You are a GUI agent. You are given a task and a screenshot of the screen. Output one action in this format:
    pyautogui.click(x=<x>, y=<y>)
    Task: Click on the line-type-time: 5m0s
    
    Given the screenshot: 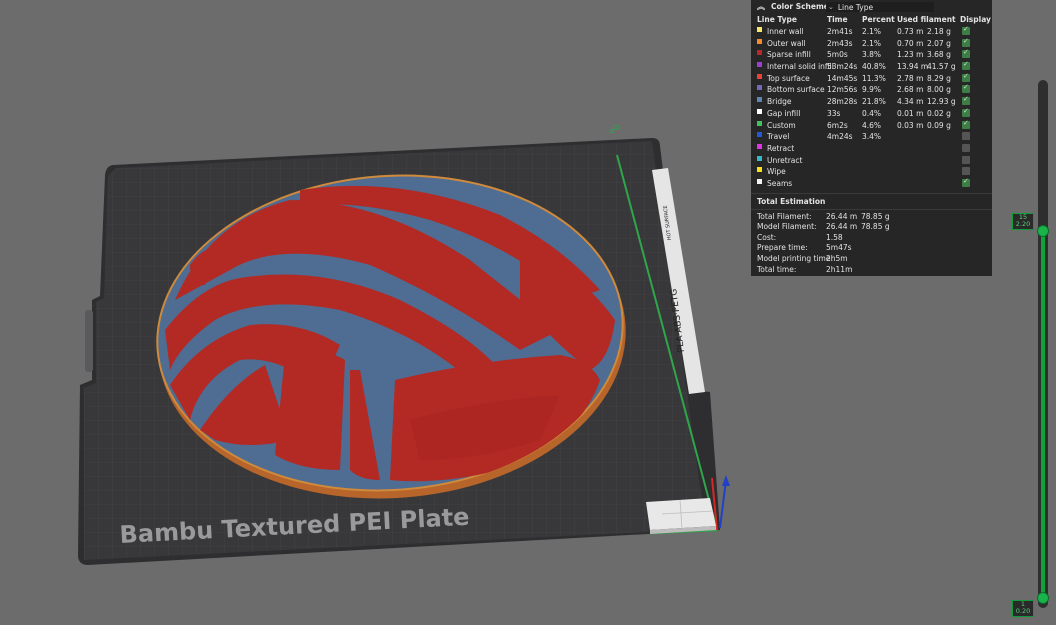 What is the action you would take?
    pyautogui.click(x=837, y=55)
    